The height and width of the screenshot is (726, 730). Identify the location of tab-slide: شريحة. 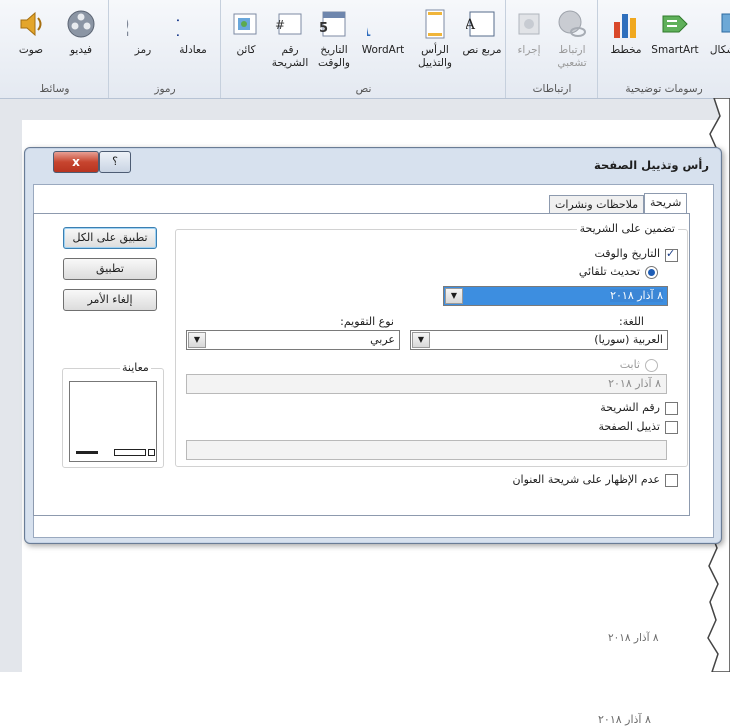
(666, 203).